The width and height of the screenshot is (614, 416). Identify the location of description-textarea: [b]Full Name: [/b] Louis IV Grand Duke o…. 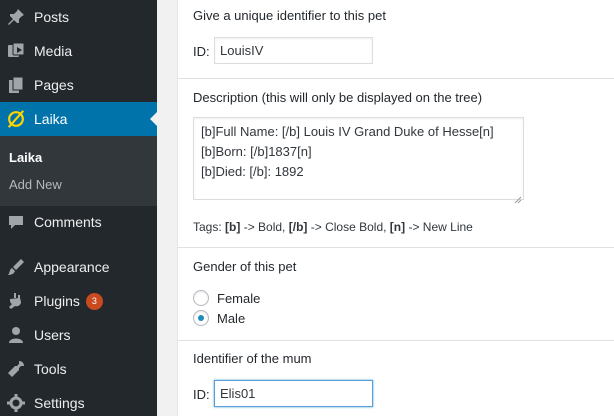
(358, 160).